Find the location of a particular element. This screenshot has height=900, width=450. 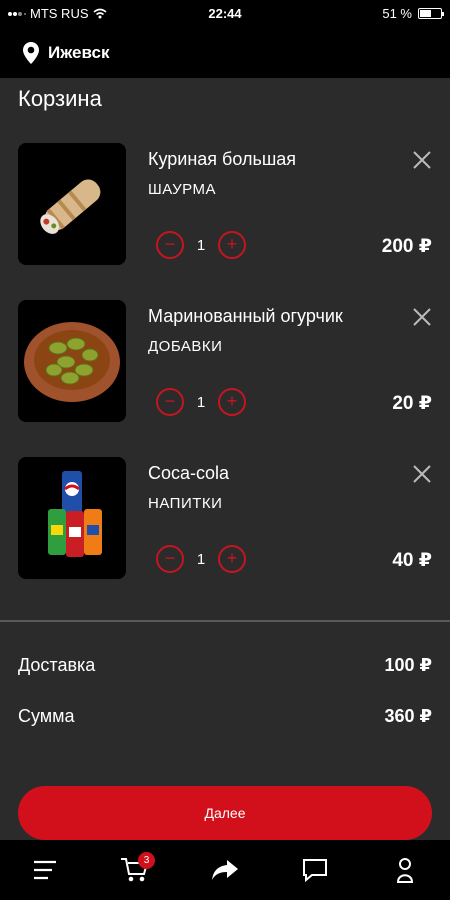

item-name: Куриная большая is located at coordinates (222, 159).